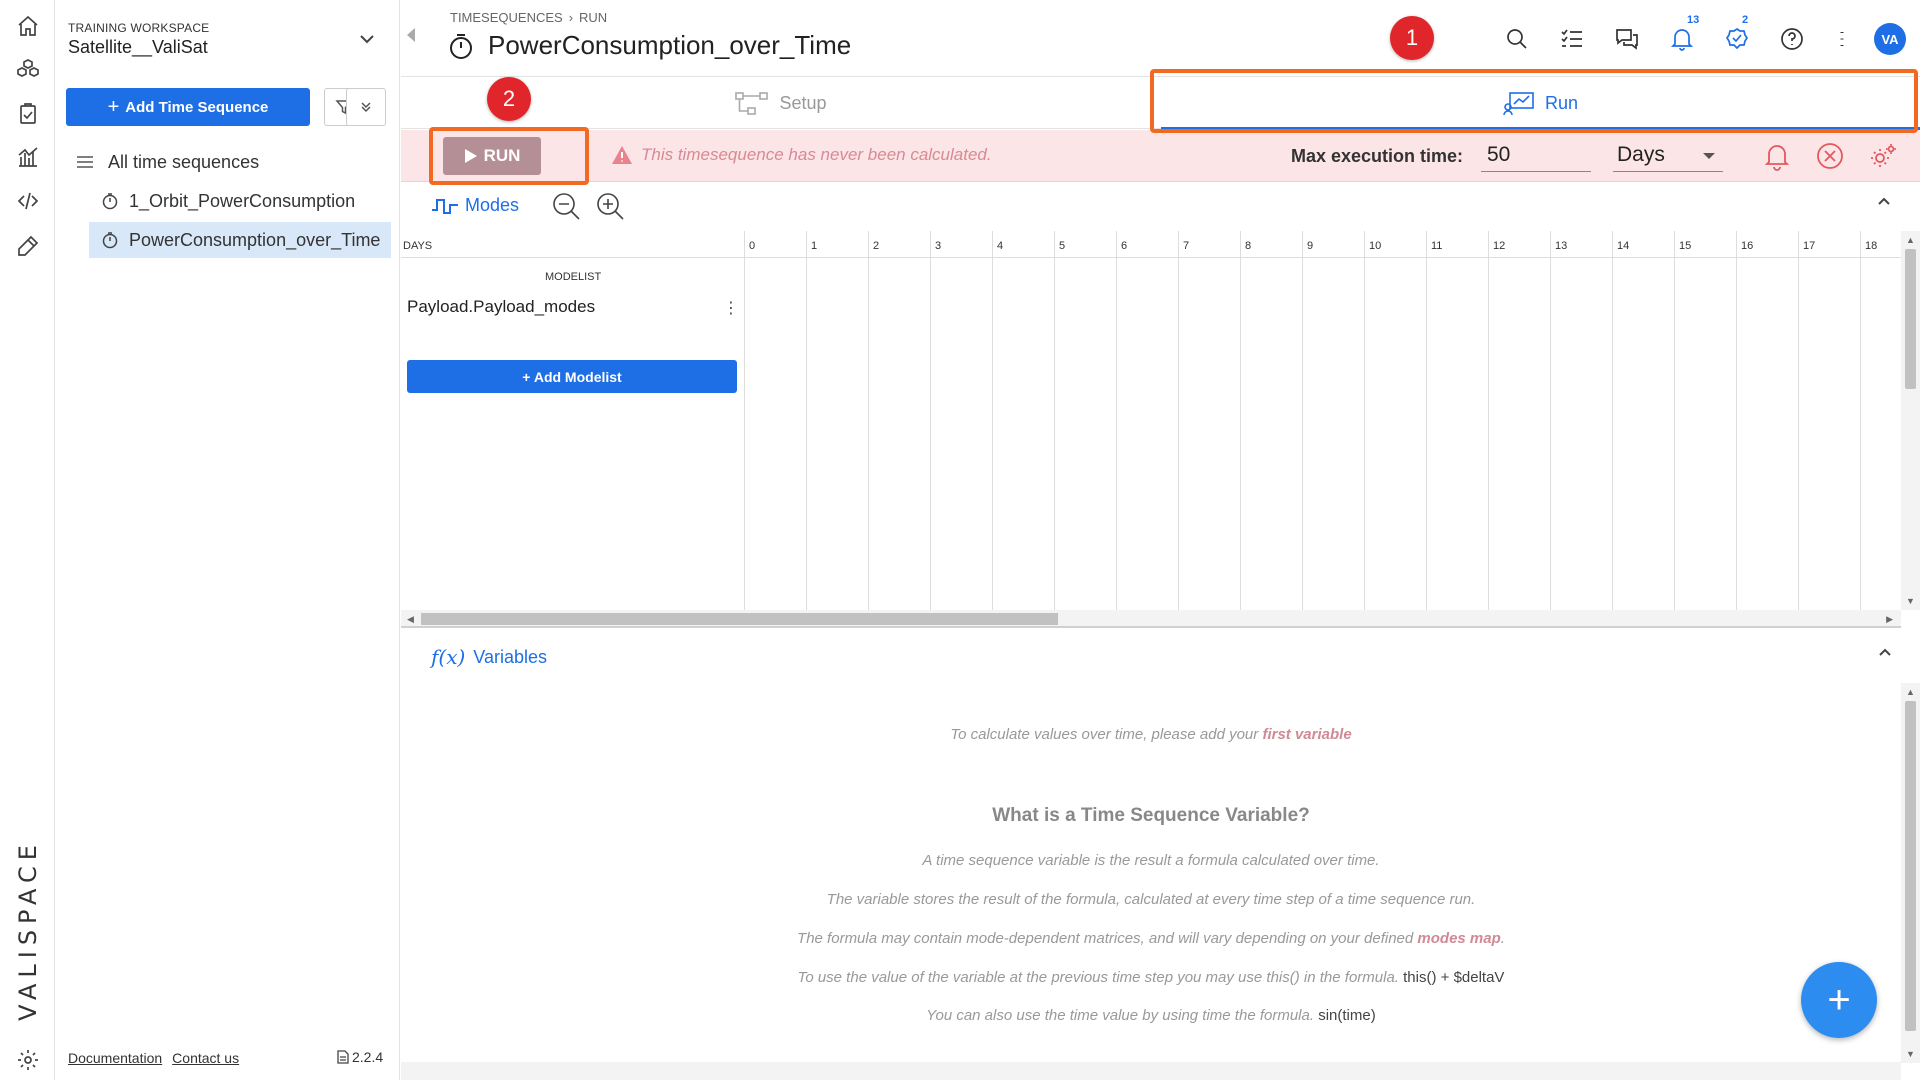 The height and width of the screenshot is (1080, 1920). I want to click on workspace-name: Satellite__ValiSat, so click(138, 47).